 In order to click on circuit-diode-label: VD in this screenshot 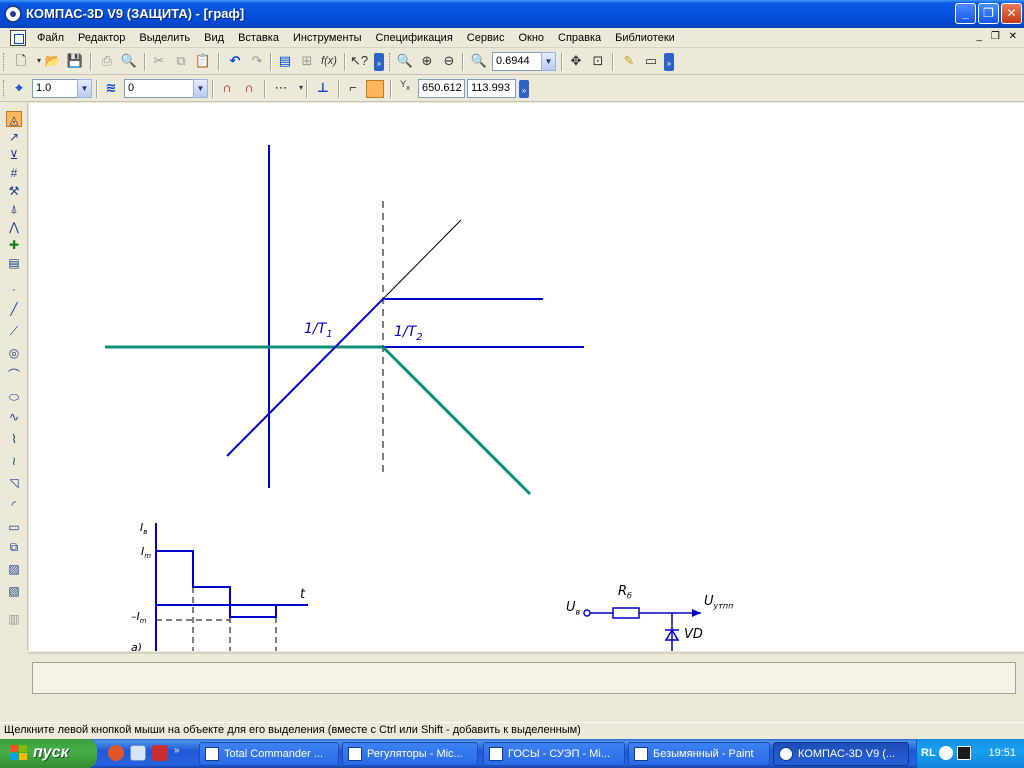, I will do `click(693, 634)`.